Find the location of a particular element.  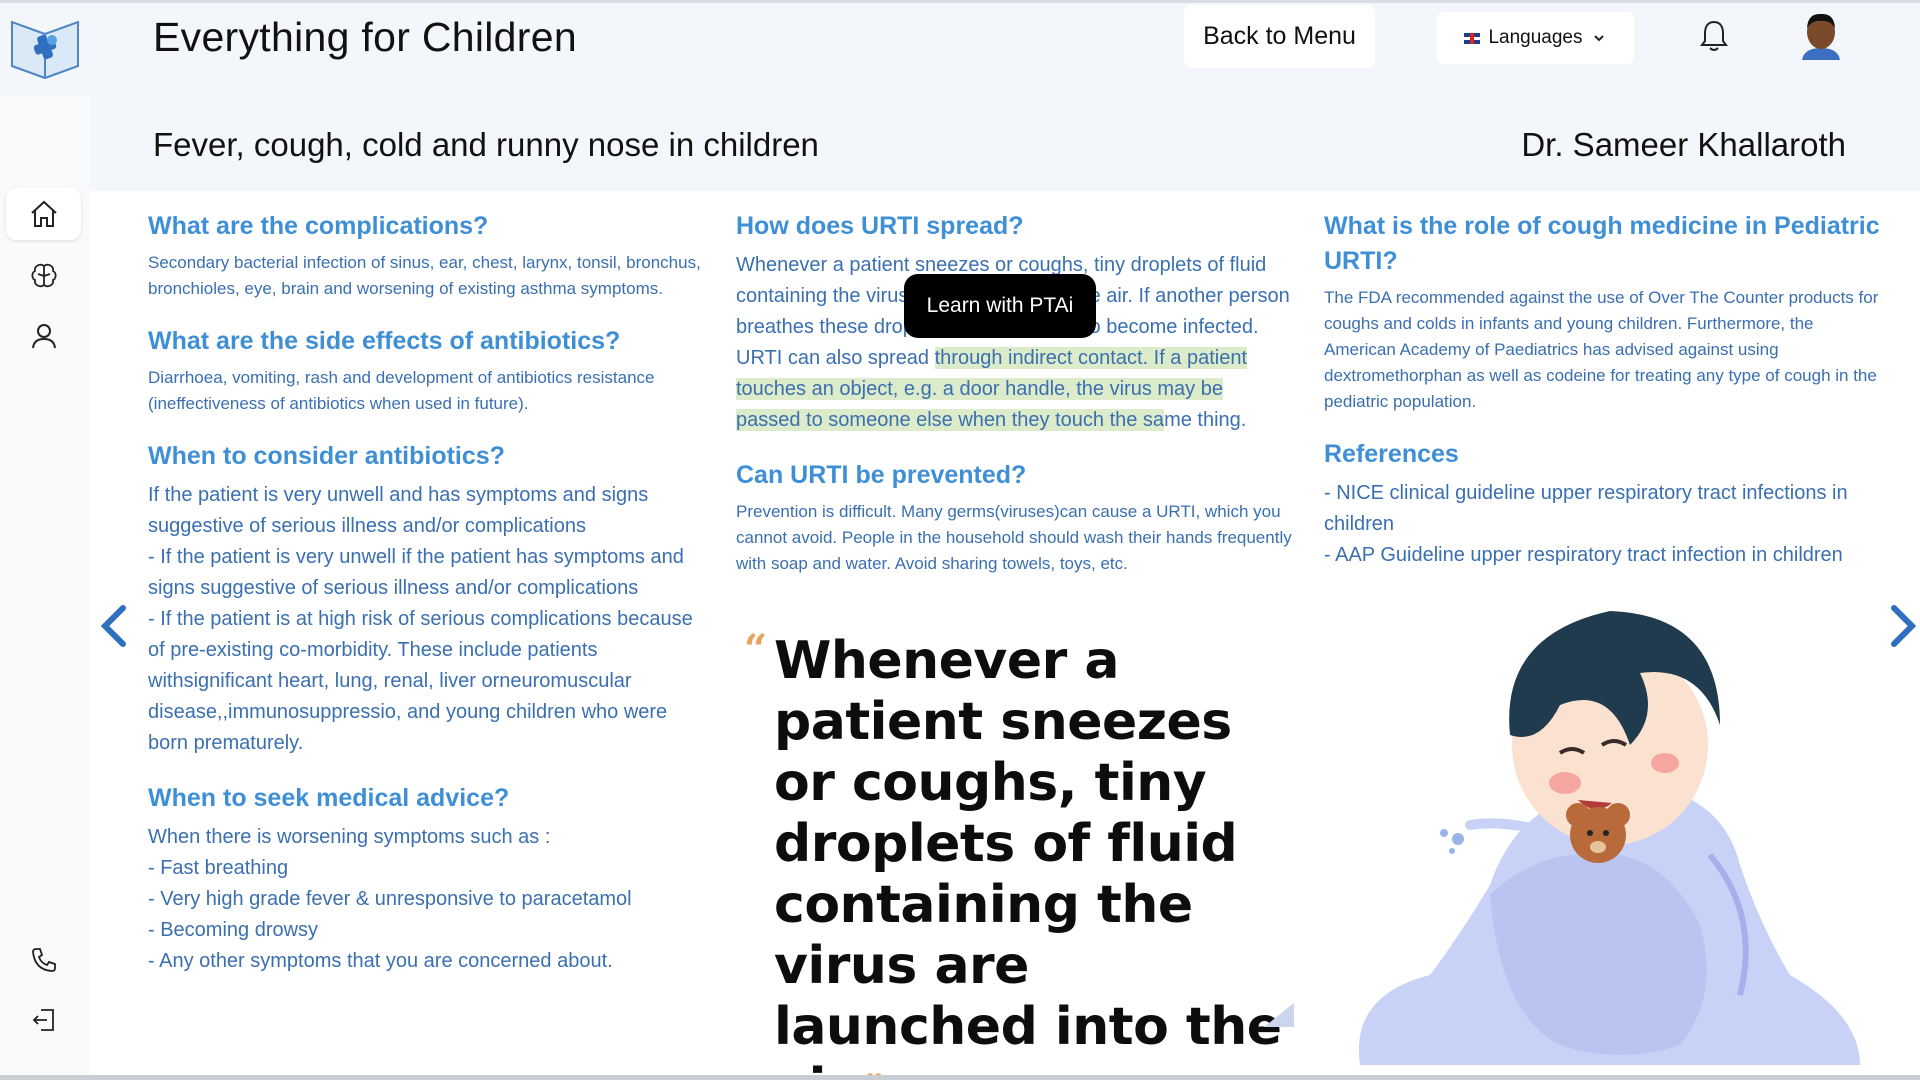

user-icon is located at coordinates (43, 336).